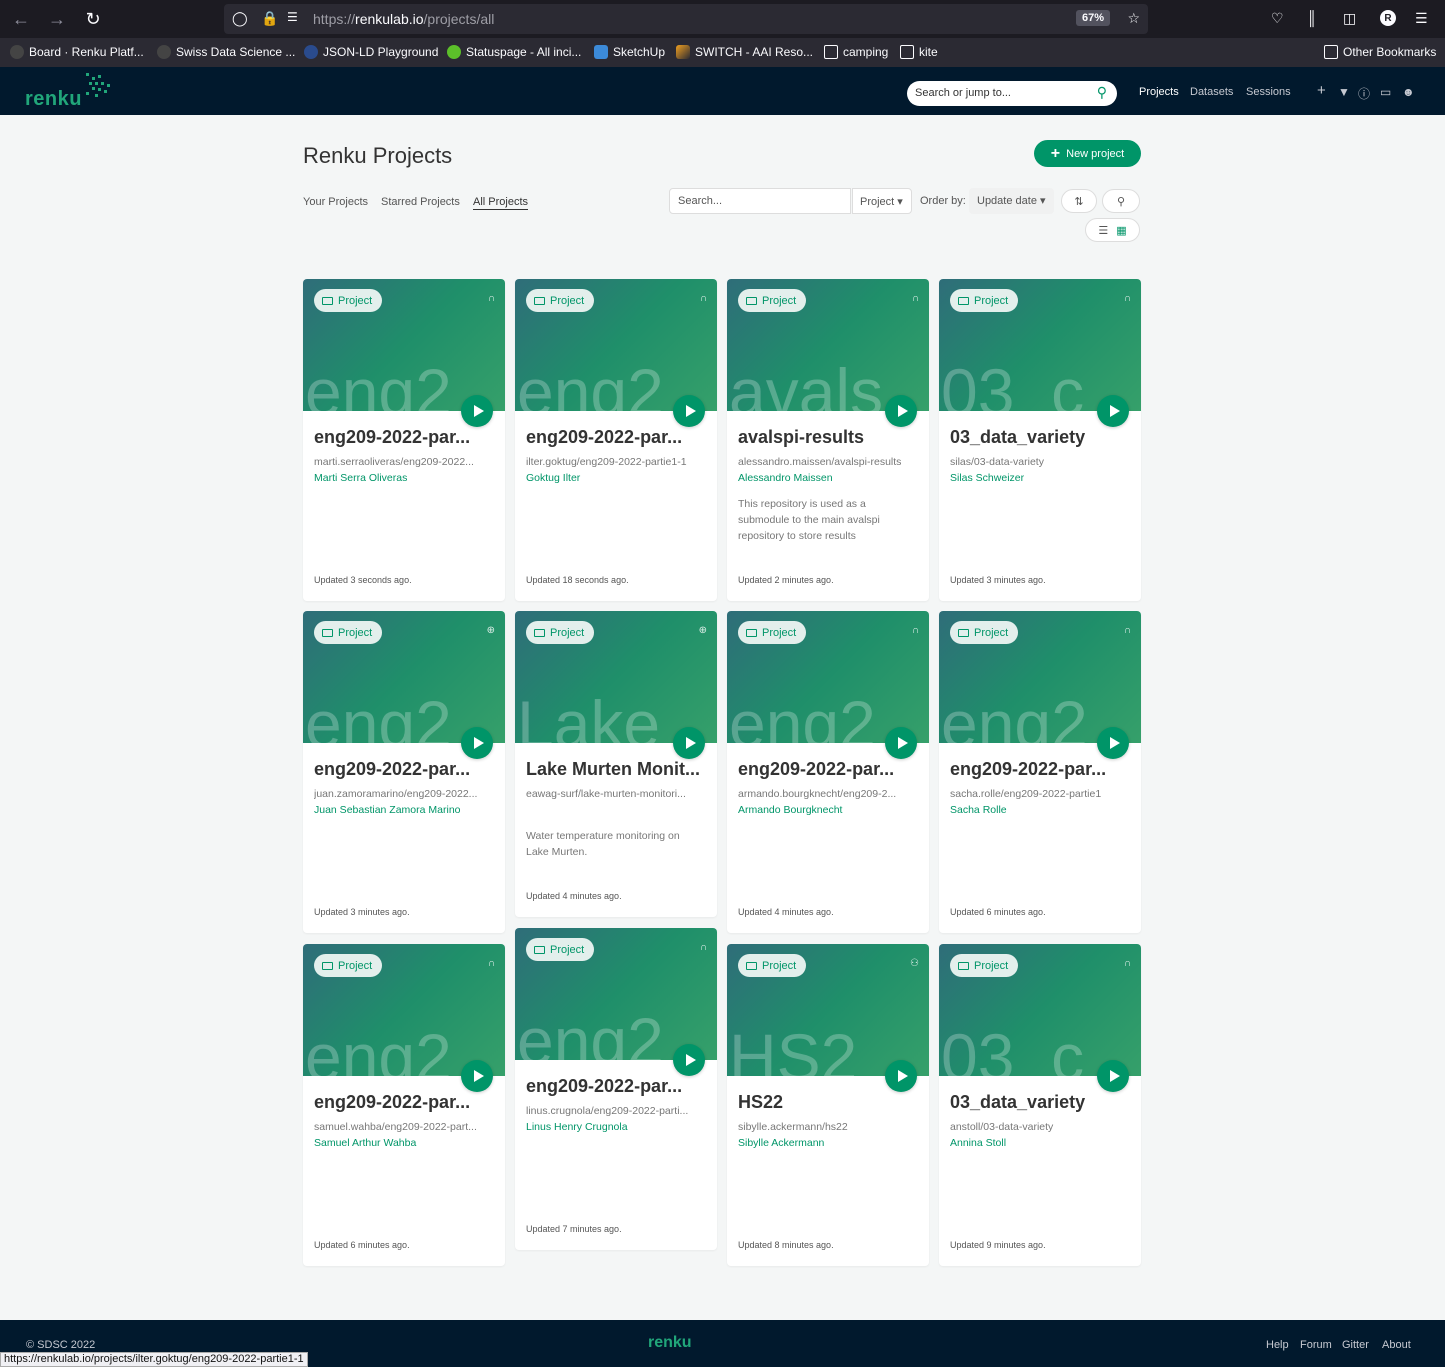 The width and height of the screenshot is (1445, 1367). Describe the element at coordinates (987, 478) in the screenshot. I see `project-owner: Silas Schweizer` at that location.